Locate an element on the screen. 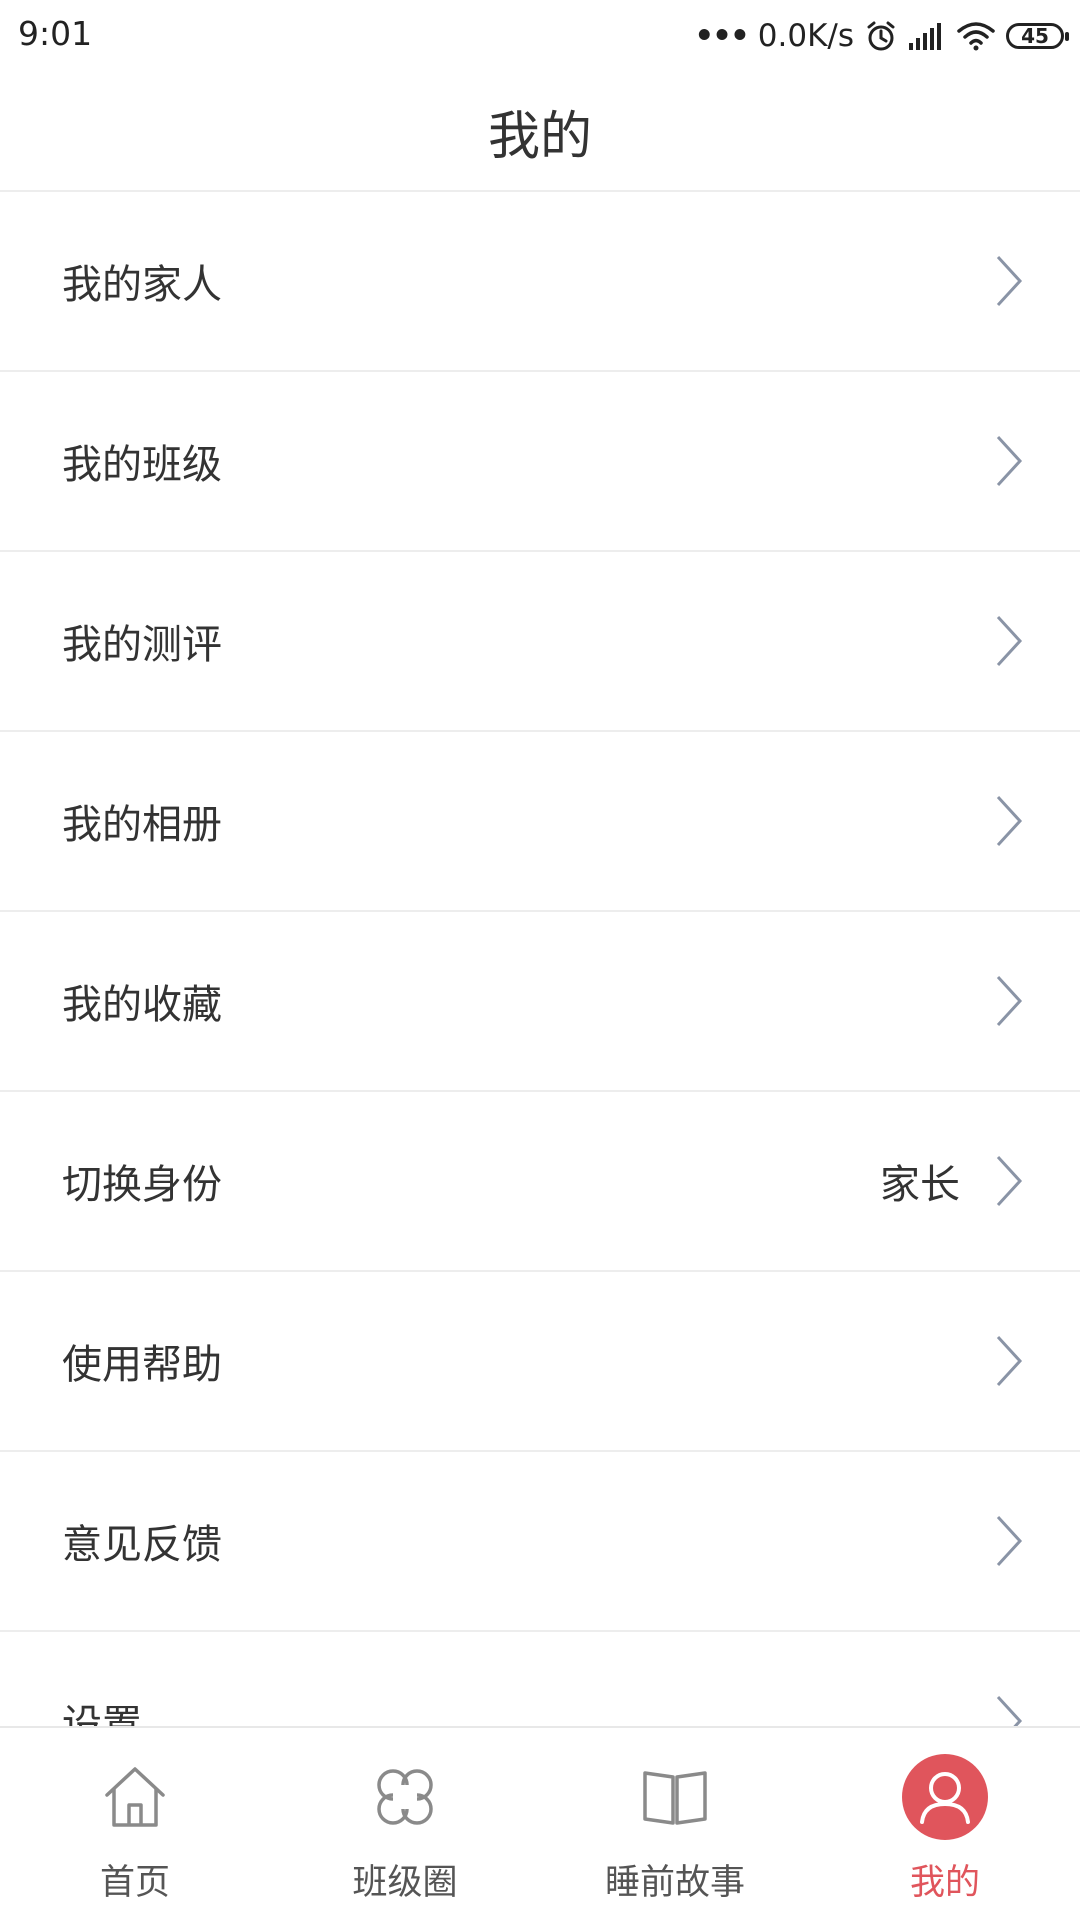 The image size is (1080, 1920). bottom-nav: 首页 班级圈 睡前故事 我的 is located at coordinates (540, 1823).